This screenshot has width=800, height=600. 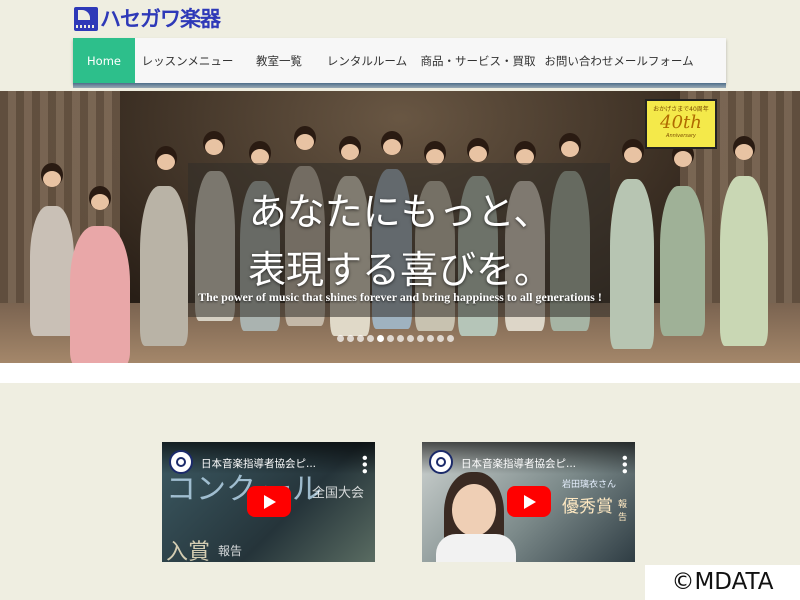 I want to click on youtube-video-1: コンク ール 全国大会 入賞 報告 日本音楽指導者協会ピ... •••, so click(x=268, y=502).